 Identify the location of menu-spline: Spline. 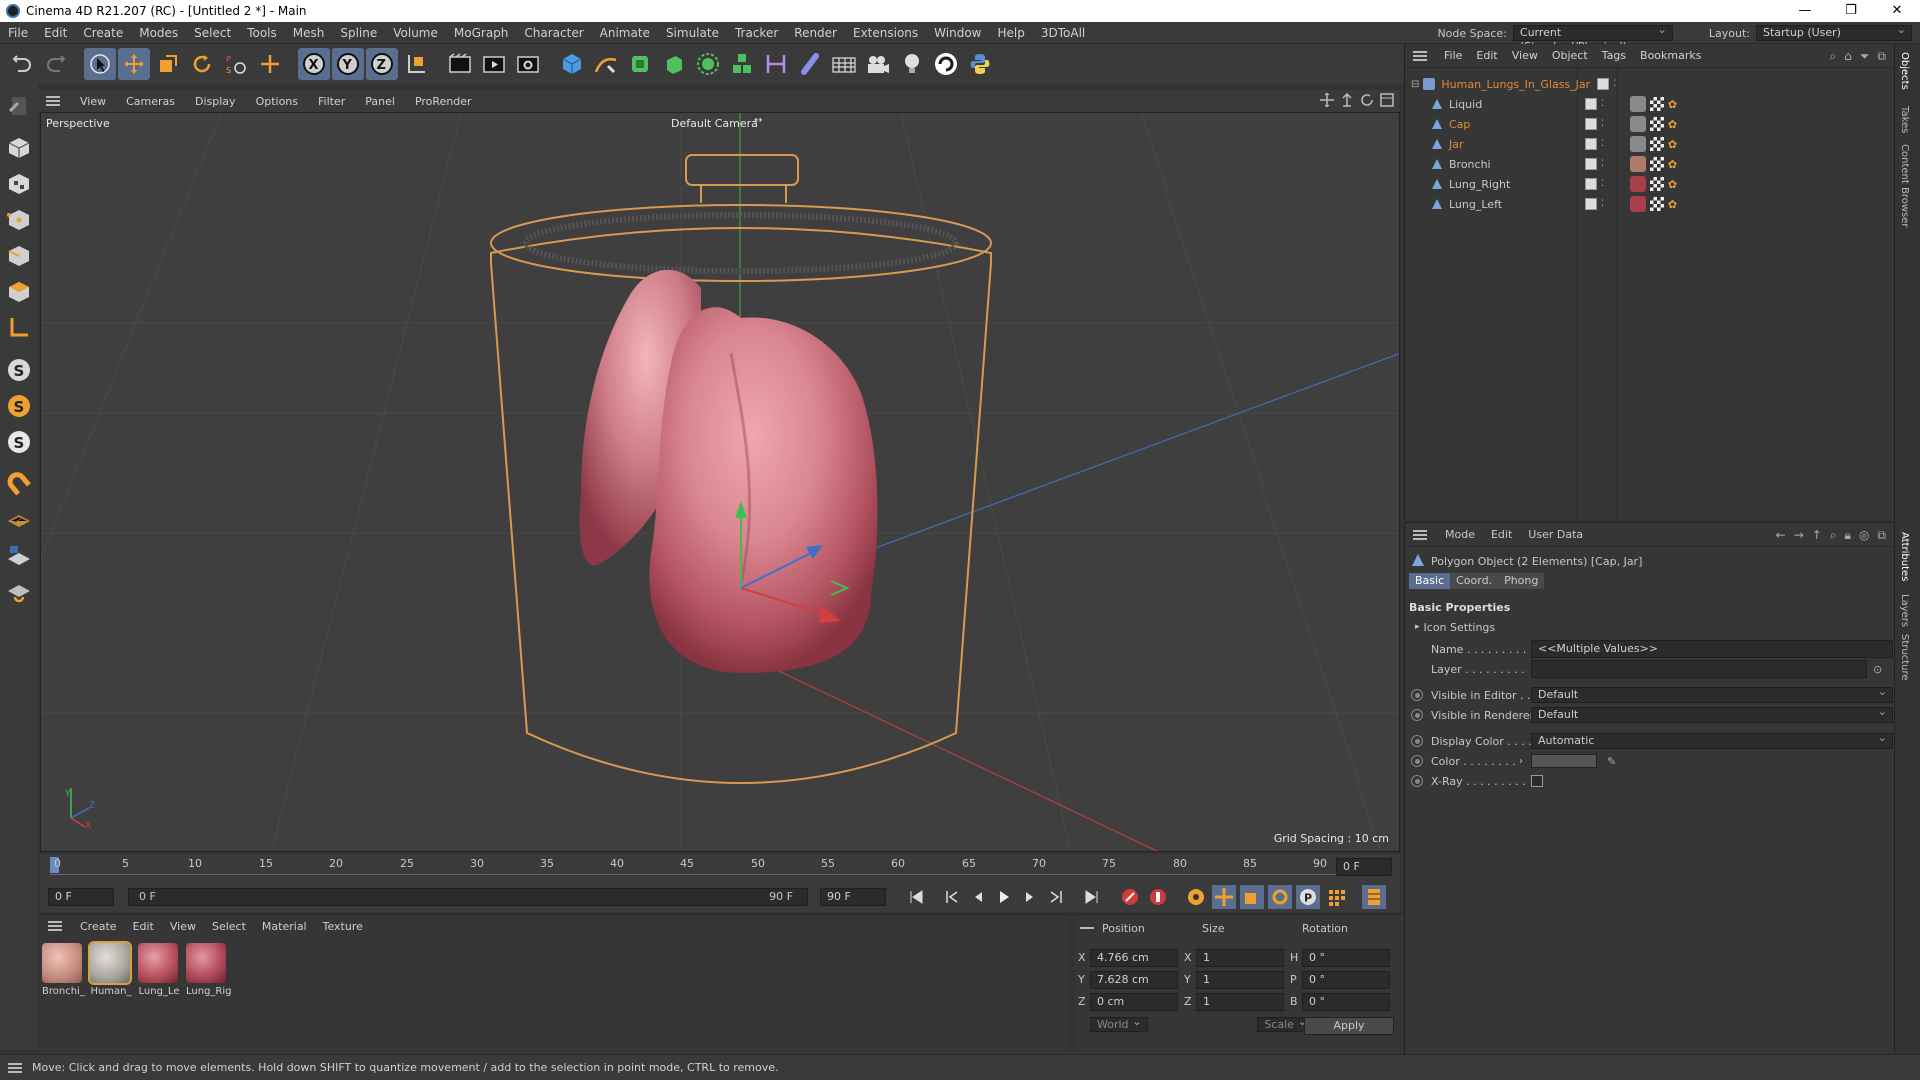
(358, 33).